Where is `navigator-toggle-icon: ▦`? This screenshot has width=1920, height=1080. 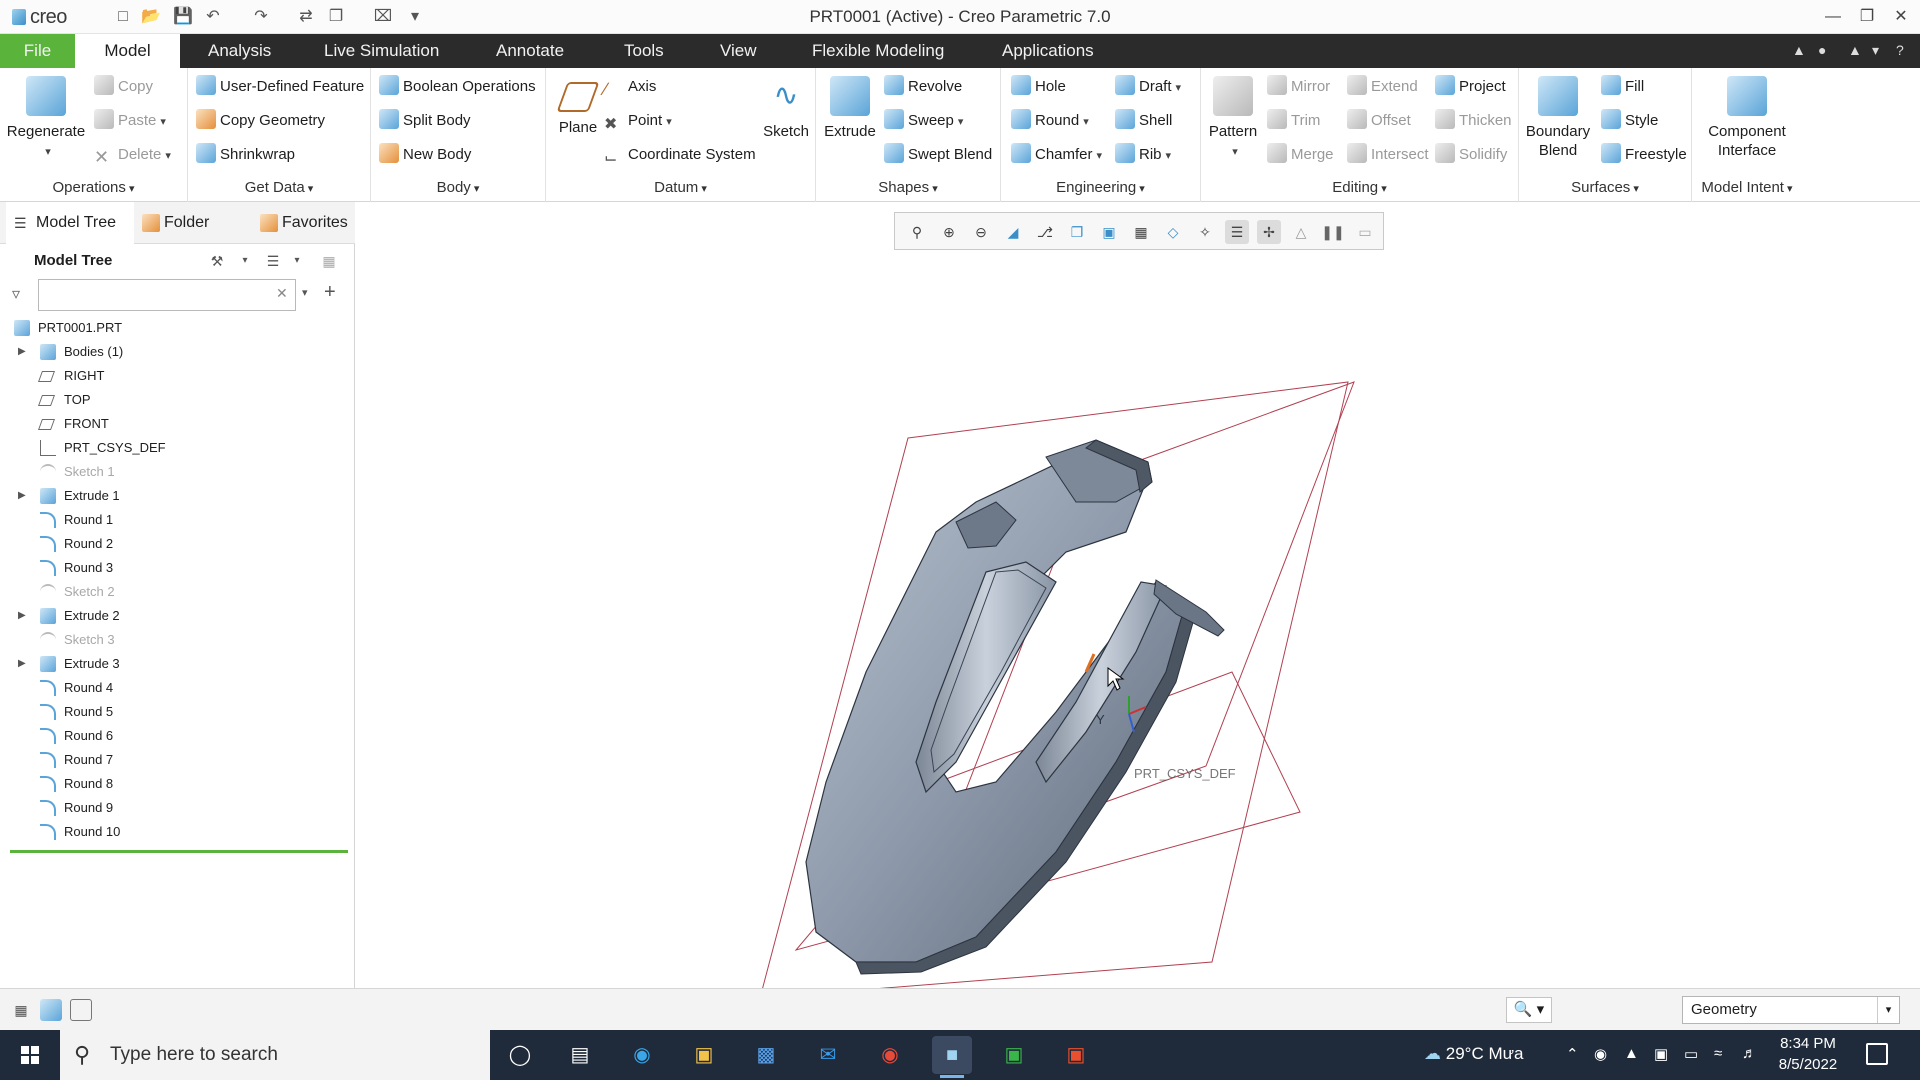 navigator-toggle-icon: ▦ is located at coordinates (21, 1010).